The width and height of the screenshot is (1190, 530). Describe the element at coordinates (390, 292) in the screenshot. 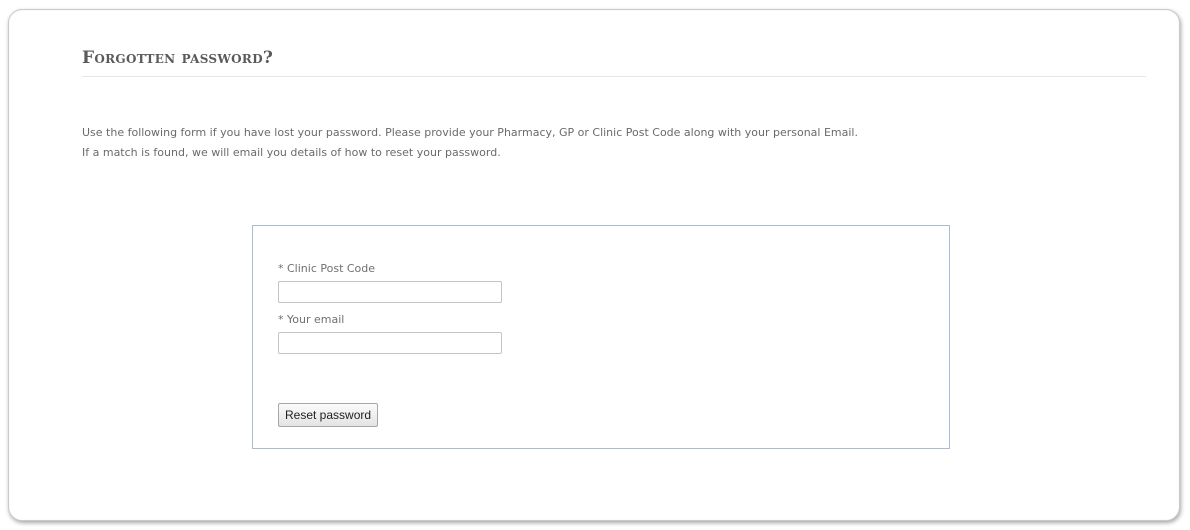

I see `postcode-input` at that location.